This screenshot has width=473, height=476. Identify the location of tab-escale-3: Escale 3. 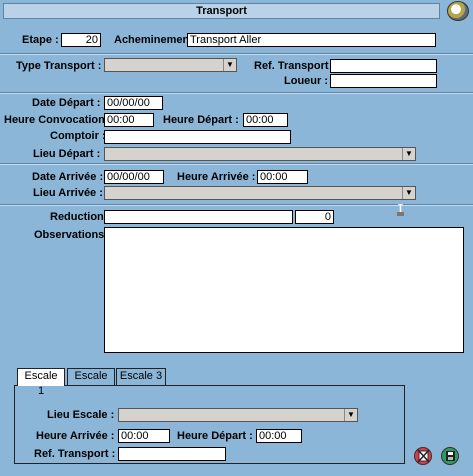
(141, 376).